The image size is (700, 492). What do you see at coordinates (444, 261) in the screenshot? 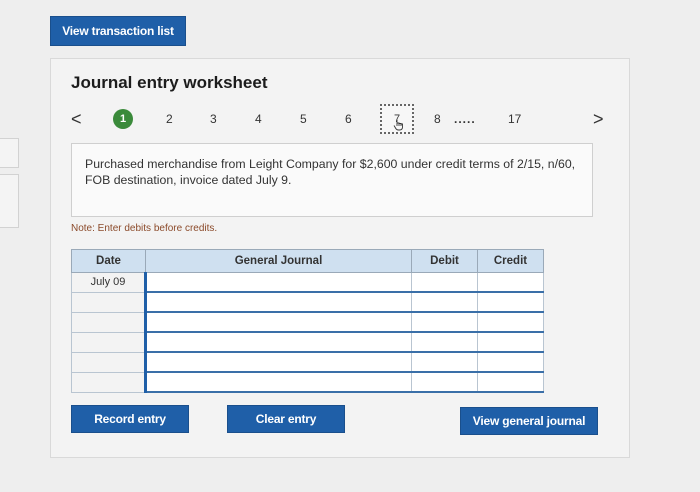
I see `debit-column-header: Debit` at bounding box center [444, 261].